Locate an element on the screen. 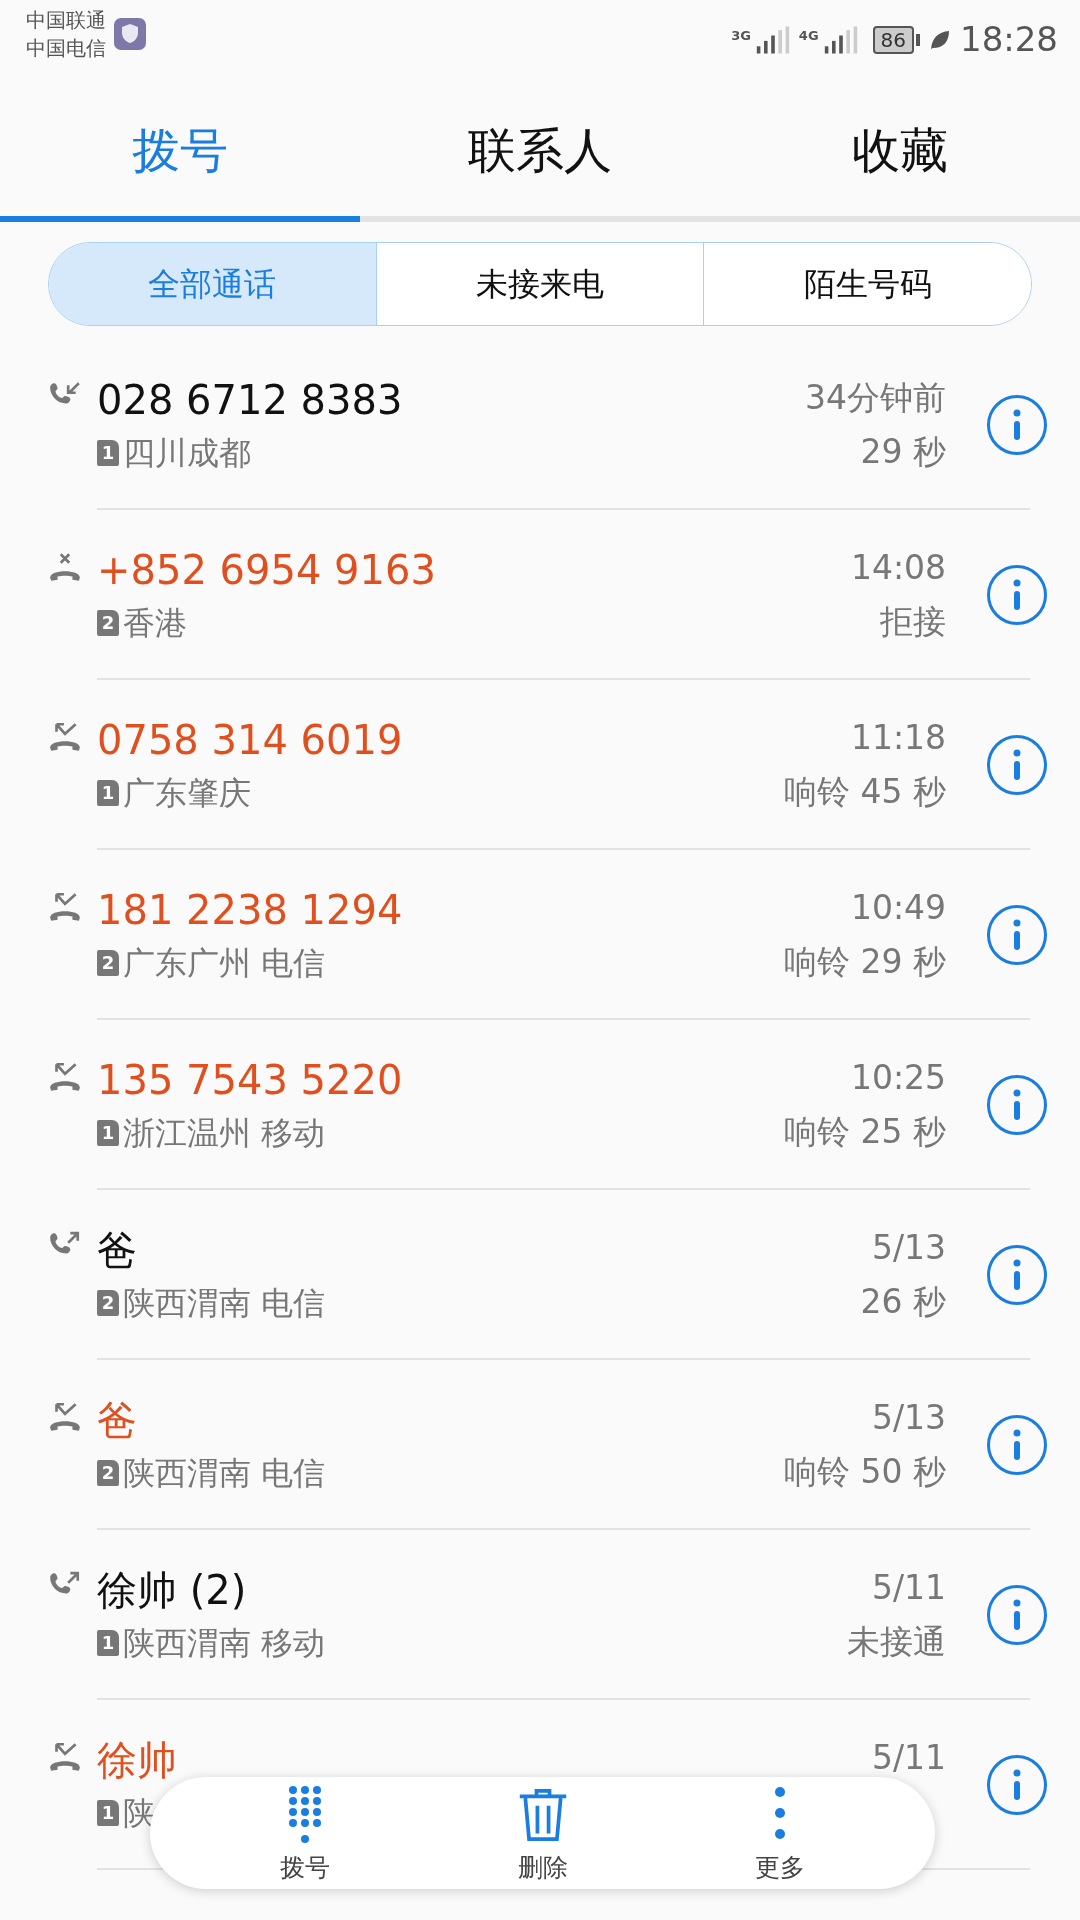 This screenshot has width=1080, height=1920. call-time: 11:18 is located at coordinates (897, 738).